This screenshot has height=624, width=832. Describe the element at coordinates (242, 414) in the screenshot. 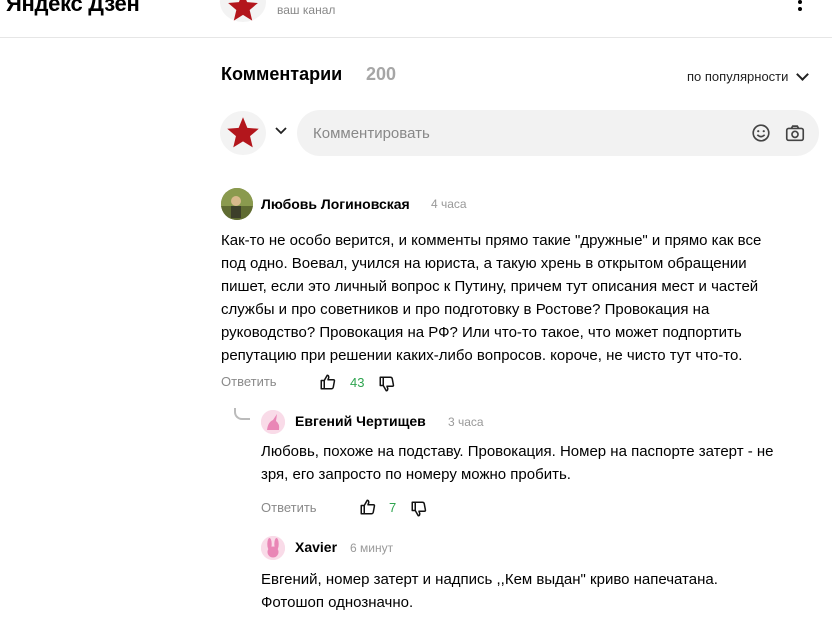

I see `reply-branch-line` at that location.